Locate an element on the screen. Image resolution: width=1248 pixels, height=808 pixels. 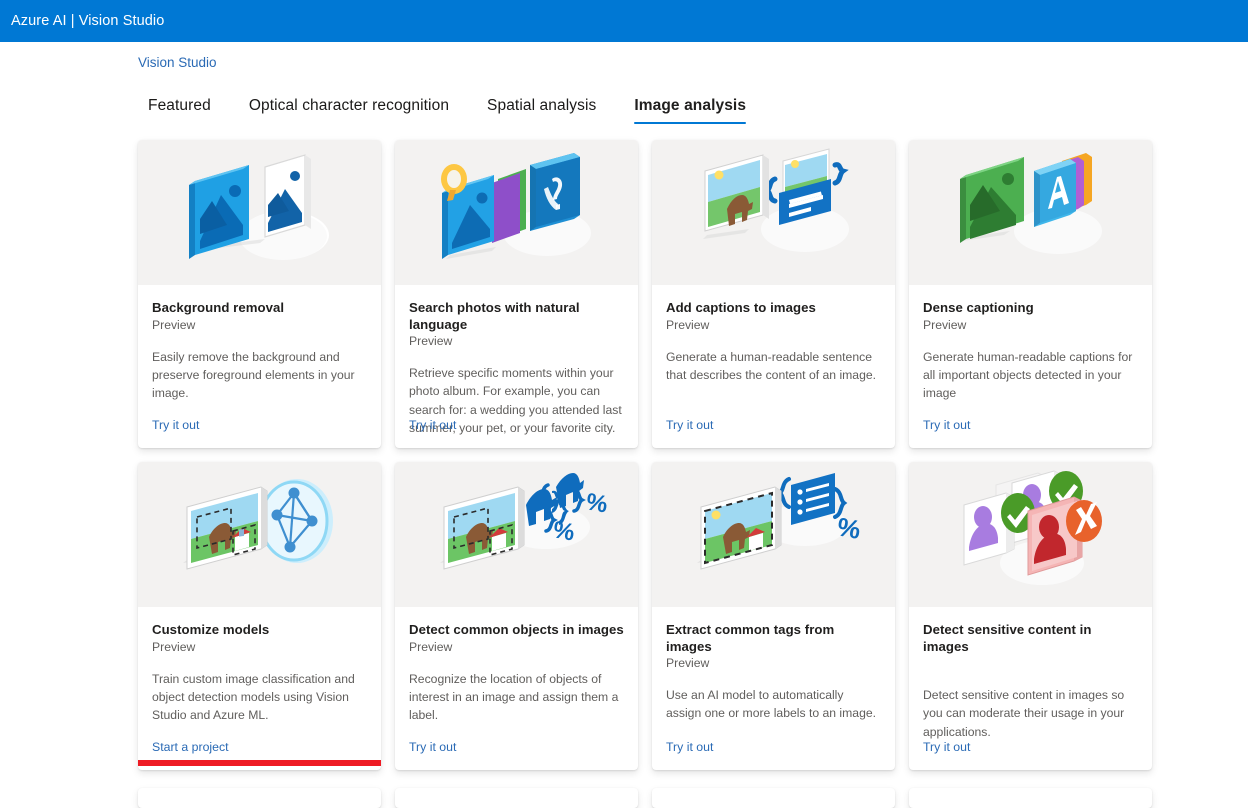
green-photo-letter-a-icon is located at coordinates (1030, 203).